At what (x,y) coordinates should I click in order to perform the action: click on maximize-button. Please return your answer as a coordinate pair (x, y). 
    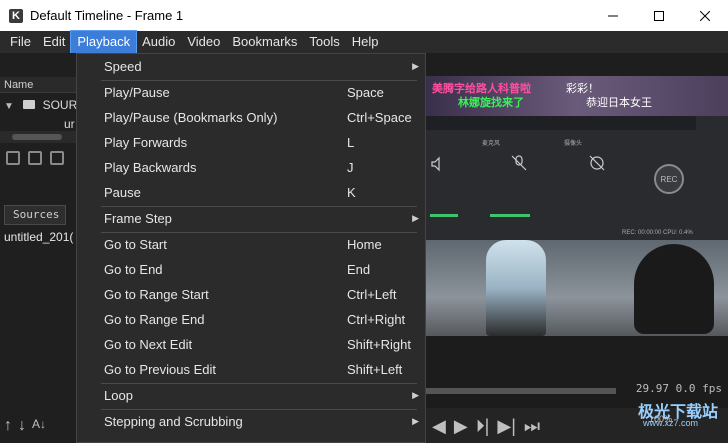
    Looking at the image, I should click on (659, 15).